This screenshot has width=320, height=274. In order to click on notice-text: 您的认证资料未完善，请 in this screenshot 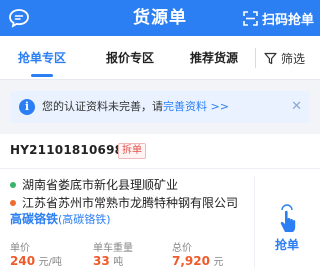, I will do `click(102, 106)`.